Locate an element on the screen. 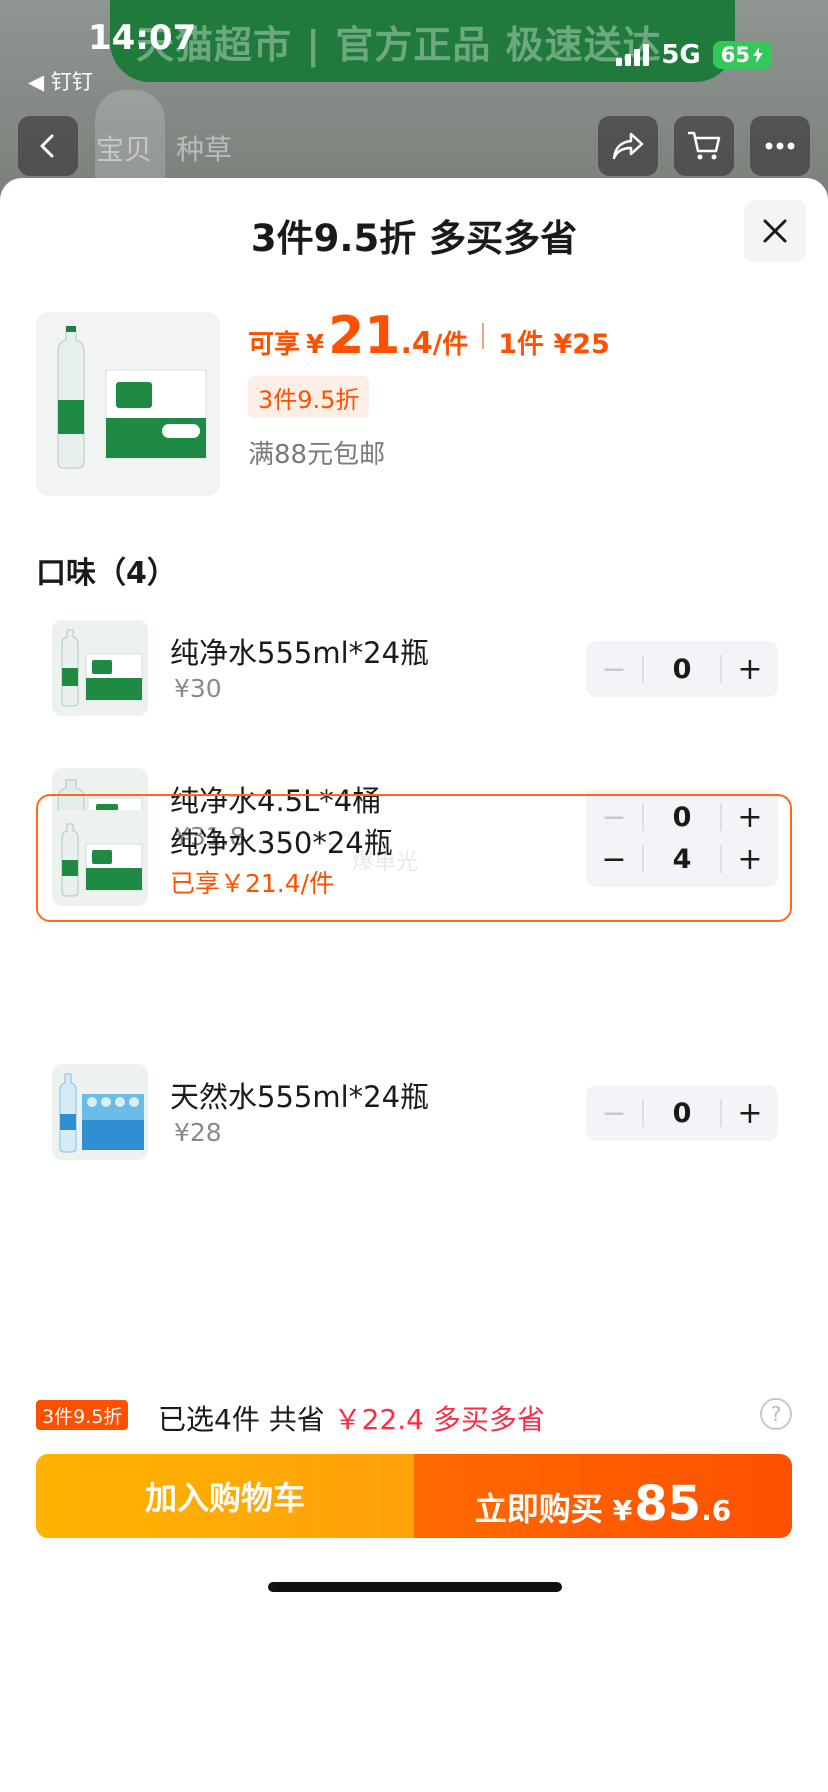 Image resolution: width=828 pixels, height=1792 pixels. signal-icon is located at coordinates (633, 55).